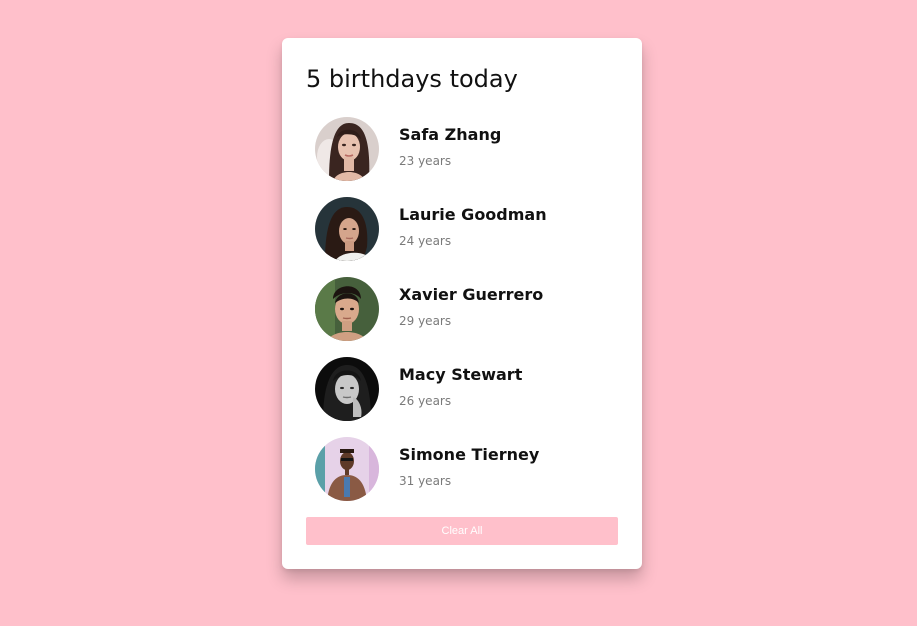 Image resolution: width=917 pixels, height=626 pixels. Describe the element at coordinates (461, 374) in the screenshot. I see `person-name: Macy Stewart` at that location.